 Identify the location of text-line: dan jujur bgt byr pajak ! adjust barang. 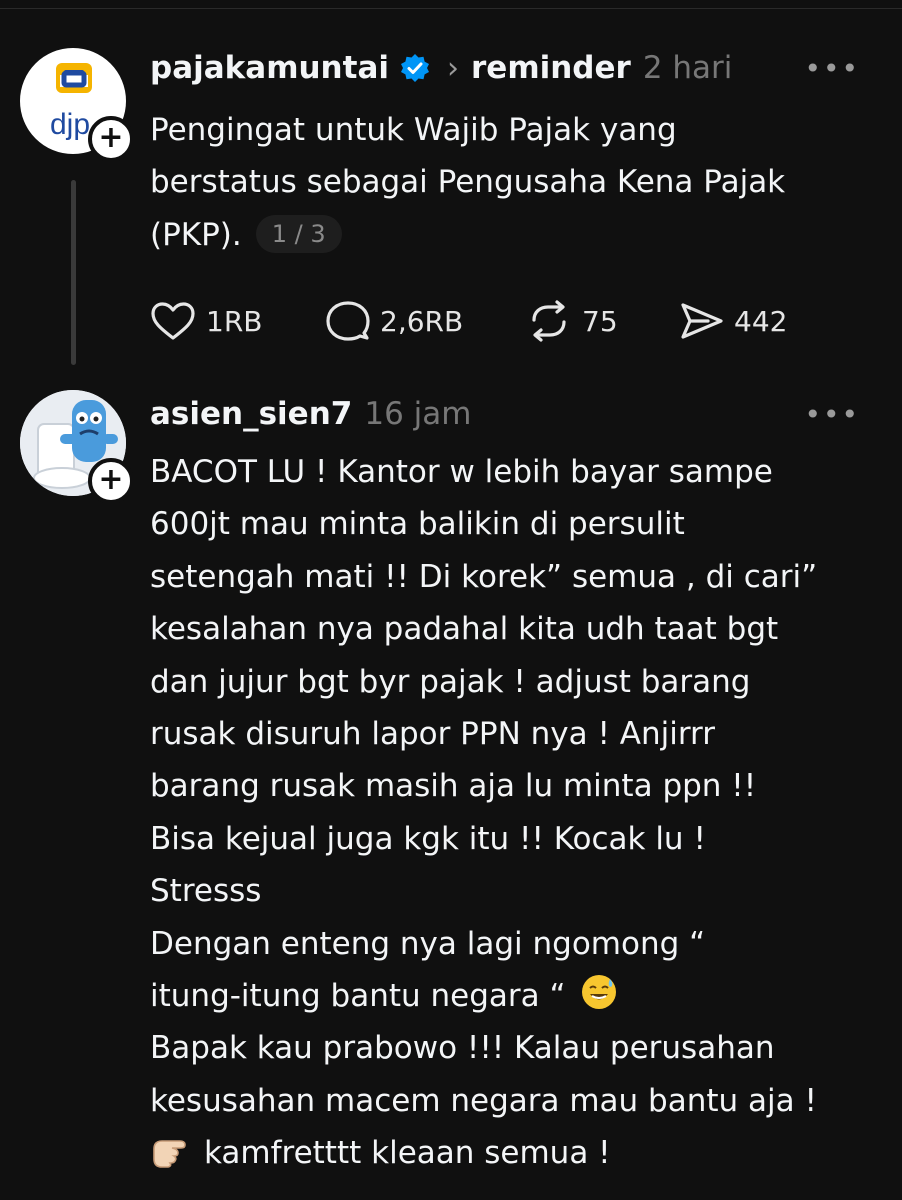
(450, 681).